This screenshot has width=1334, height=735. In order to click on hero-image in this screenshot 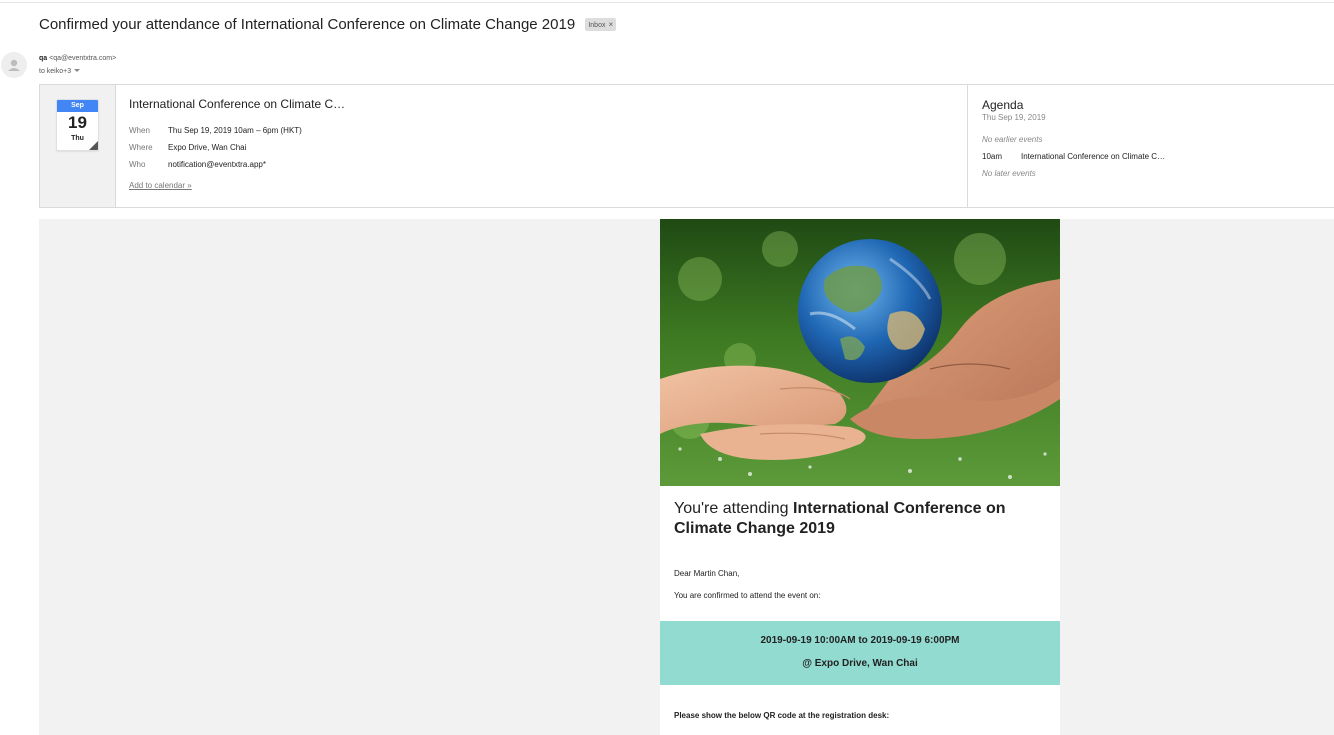, I will do `click(860, 352)`.